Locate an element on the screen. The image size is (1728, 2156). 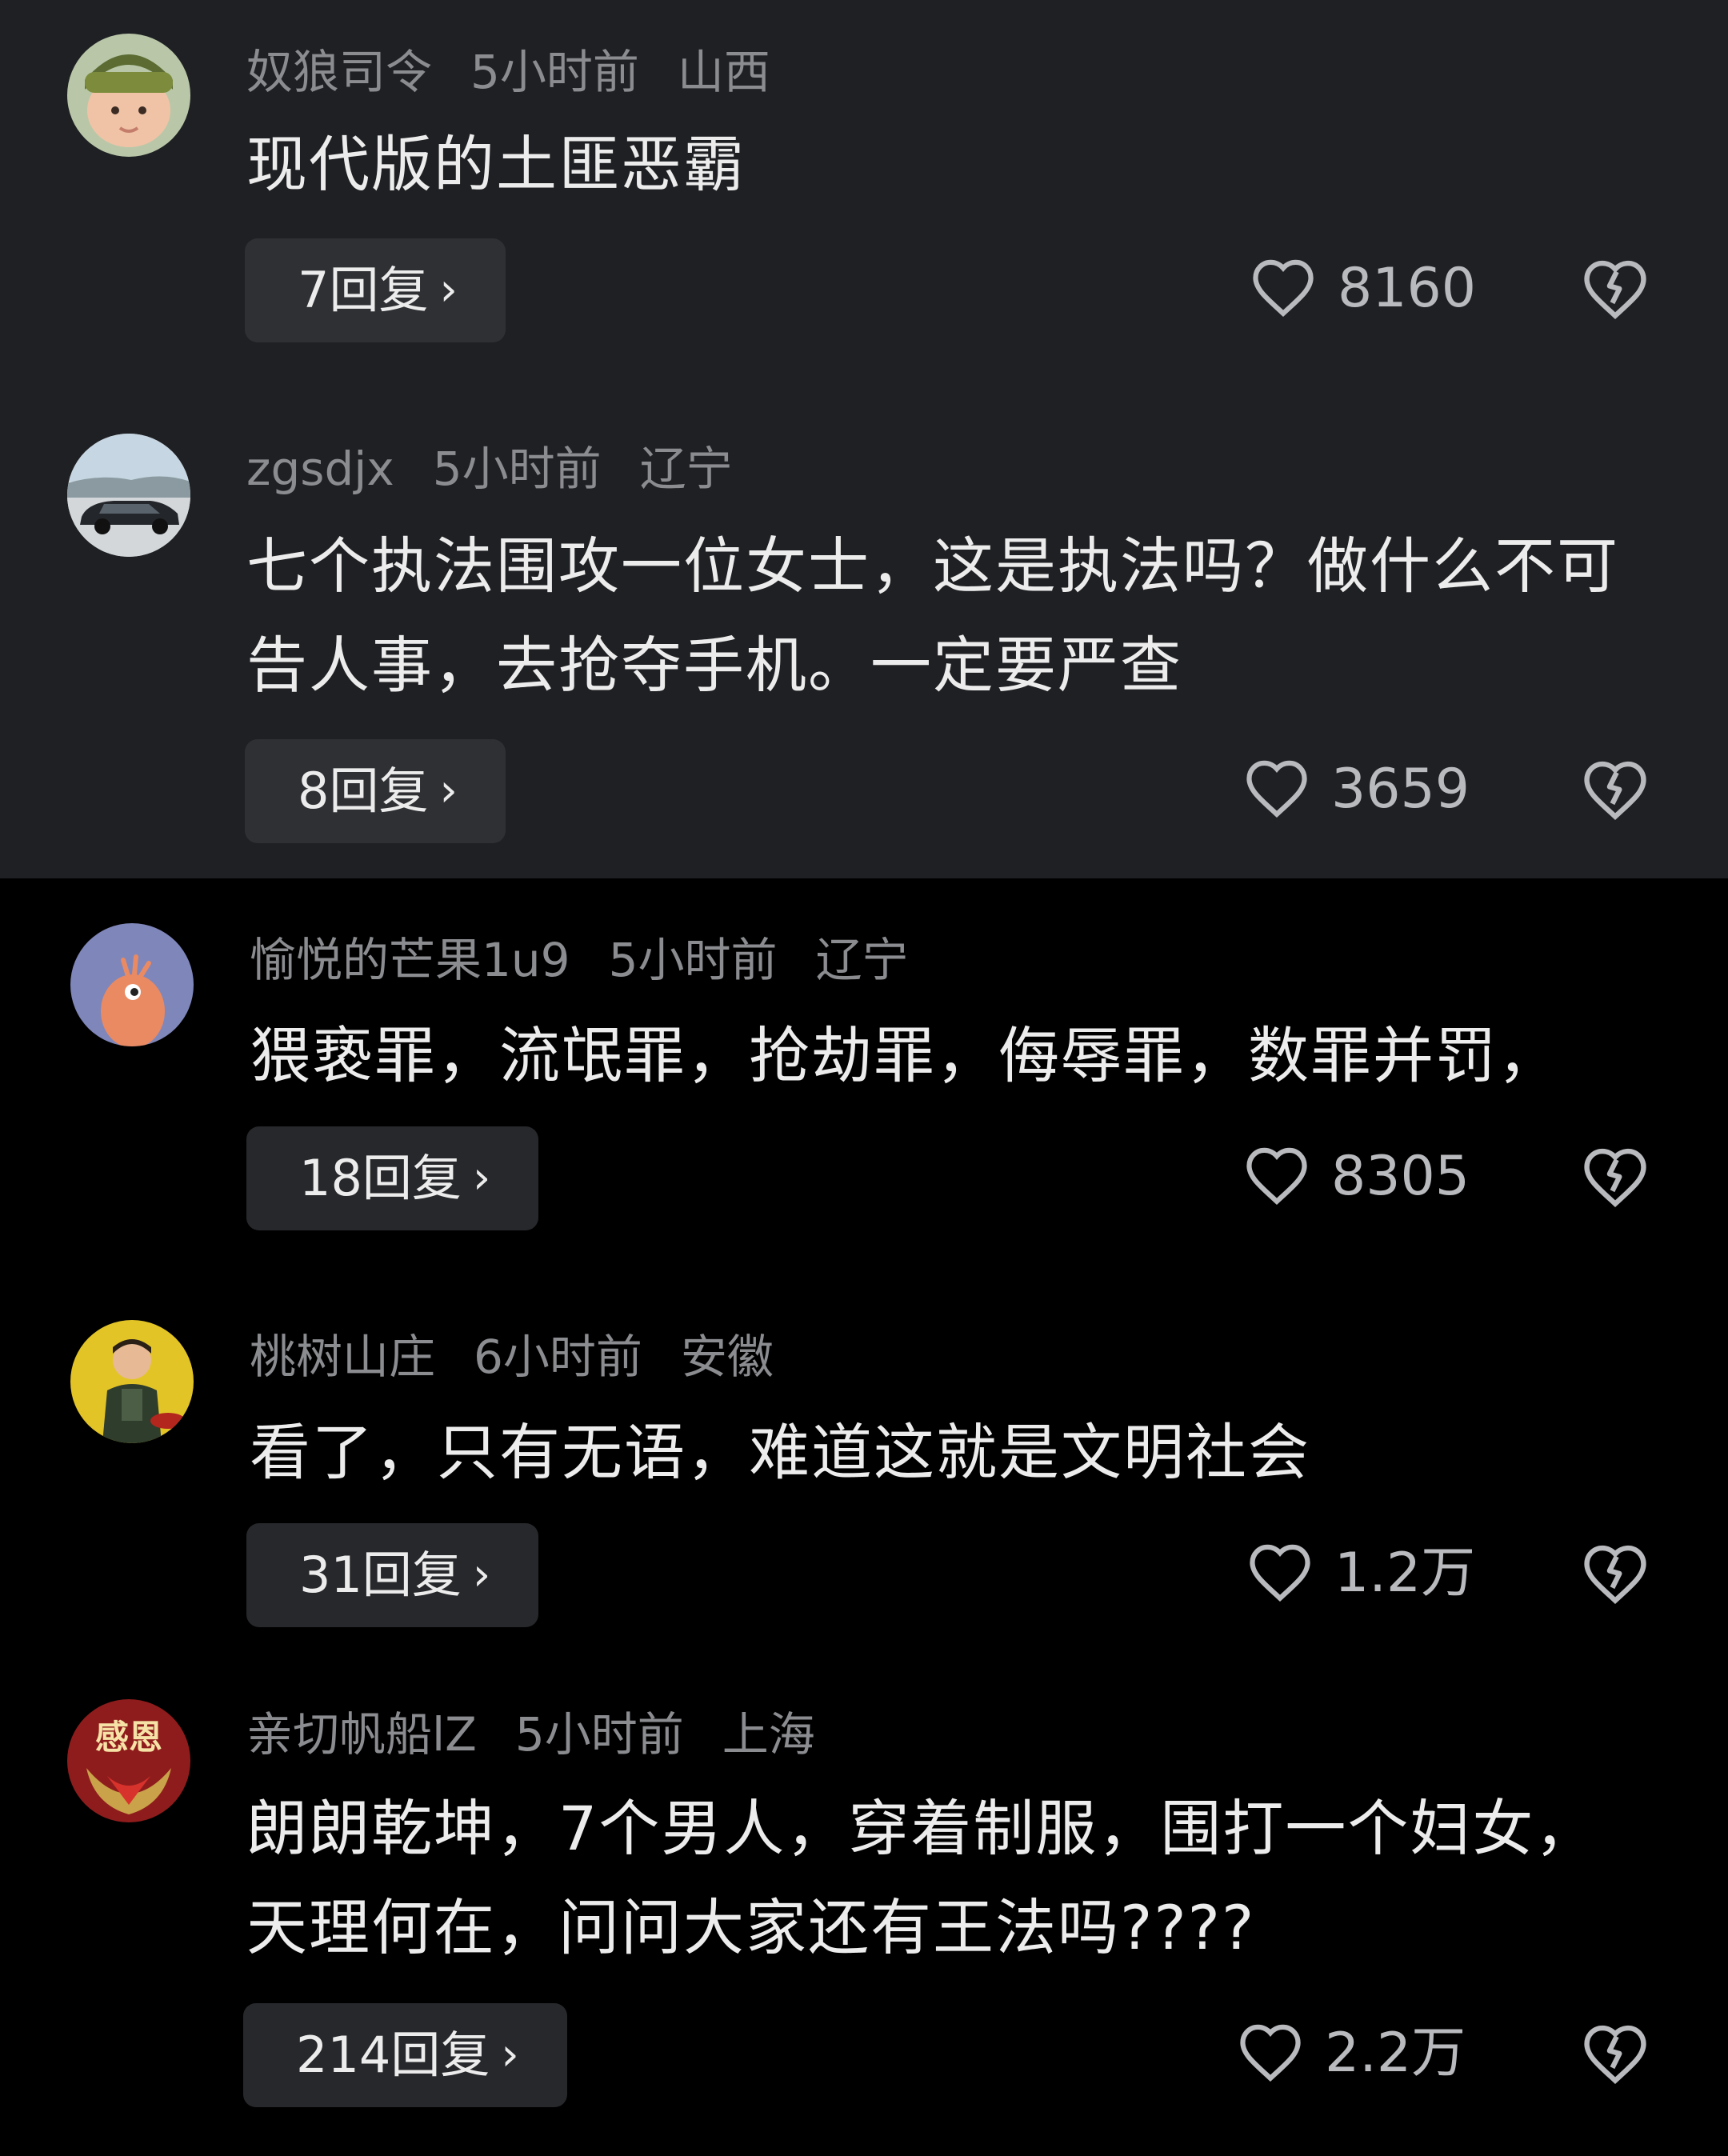
view-replies-button: 31回复 › is located at coordinates (392, 1575).